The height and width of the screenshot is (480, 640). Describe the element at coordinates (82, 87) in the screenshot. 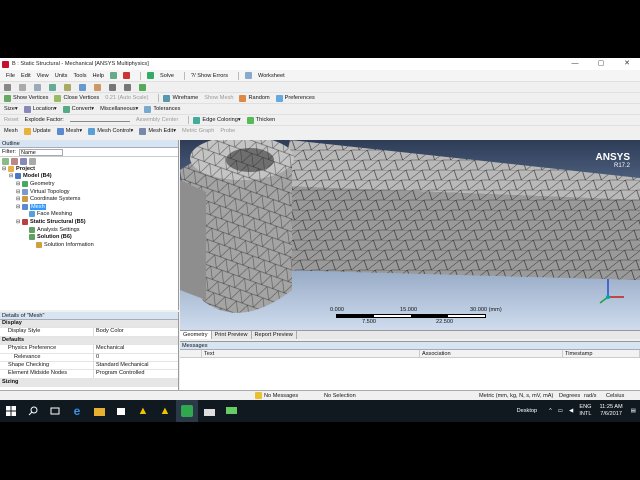

I see `fit-icon` at that location.